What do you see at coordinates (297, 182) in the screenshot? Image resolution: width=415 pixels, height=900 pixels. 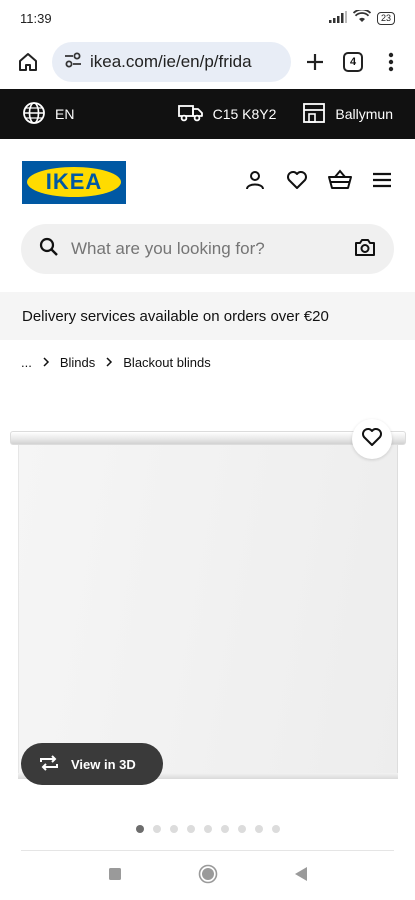 I see `favourites-icon` at bounding box center [297, 182].